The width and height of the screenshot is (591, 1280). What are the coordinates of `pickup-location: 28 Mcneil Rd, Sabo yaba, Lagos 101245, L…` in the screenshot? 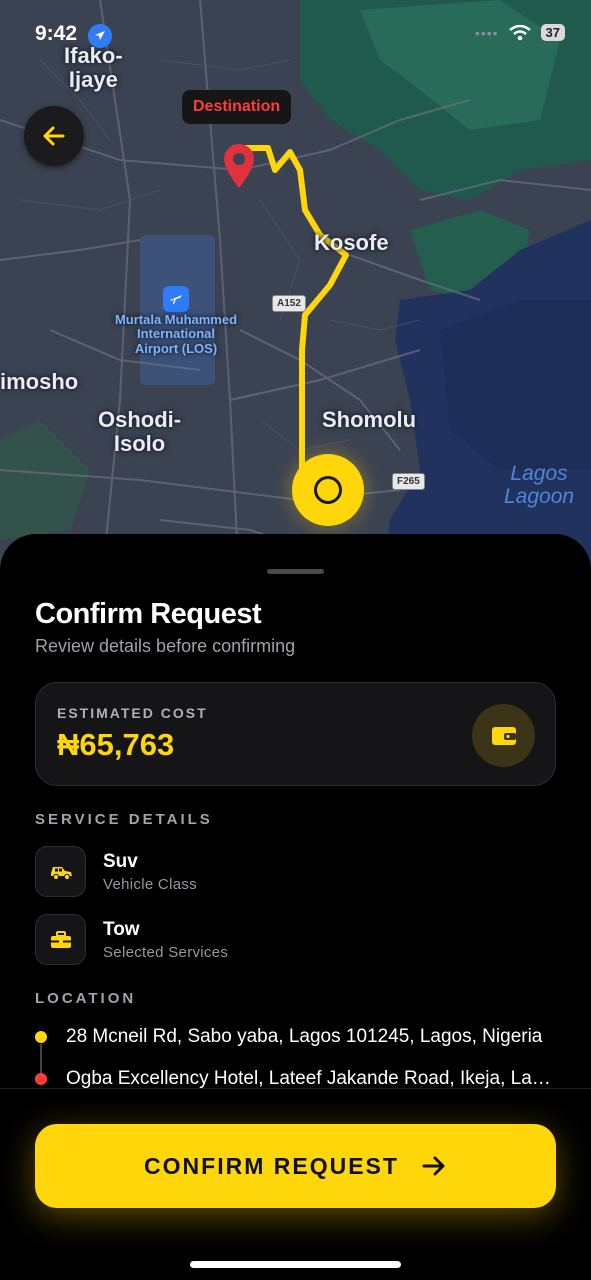 It's located at (295, 1037).